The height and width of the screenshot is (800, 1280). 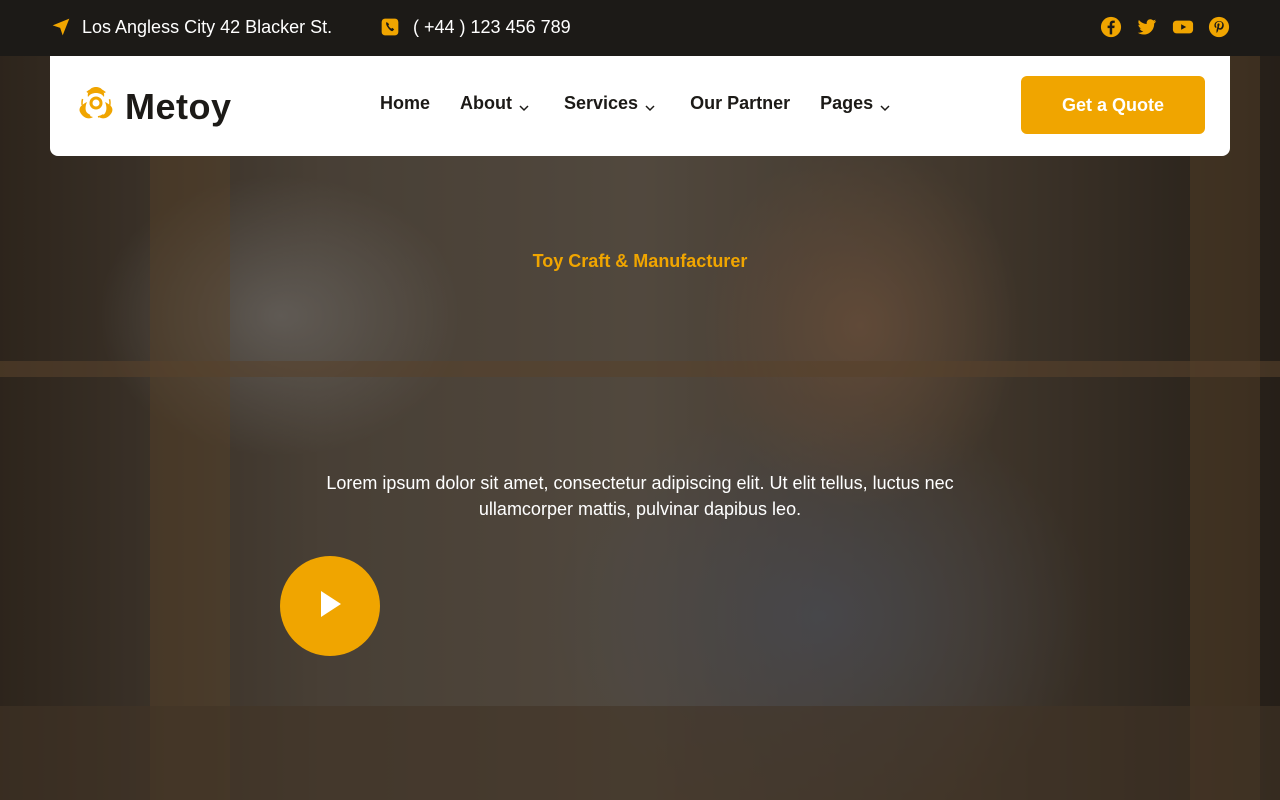 What do you see at coordinates (1183, 27) in the screenshot?
I see `youtube-icon` at bounding box center [1183, 27].